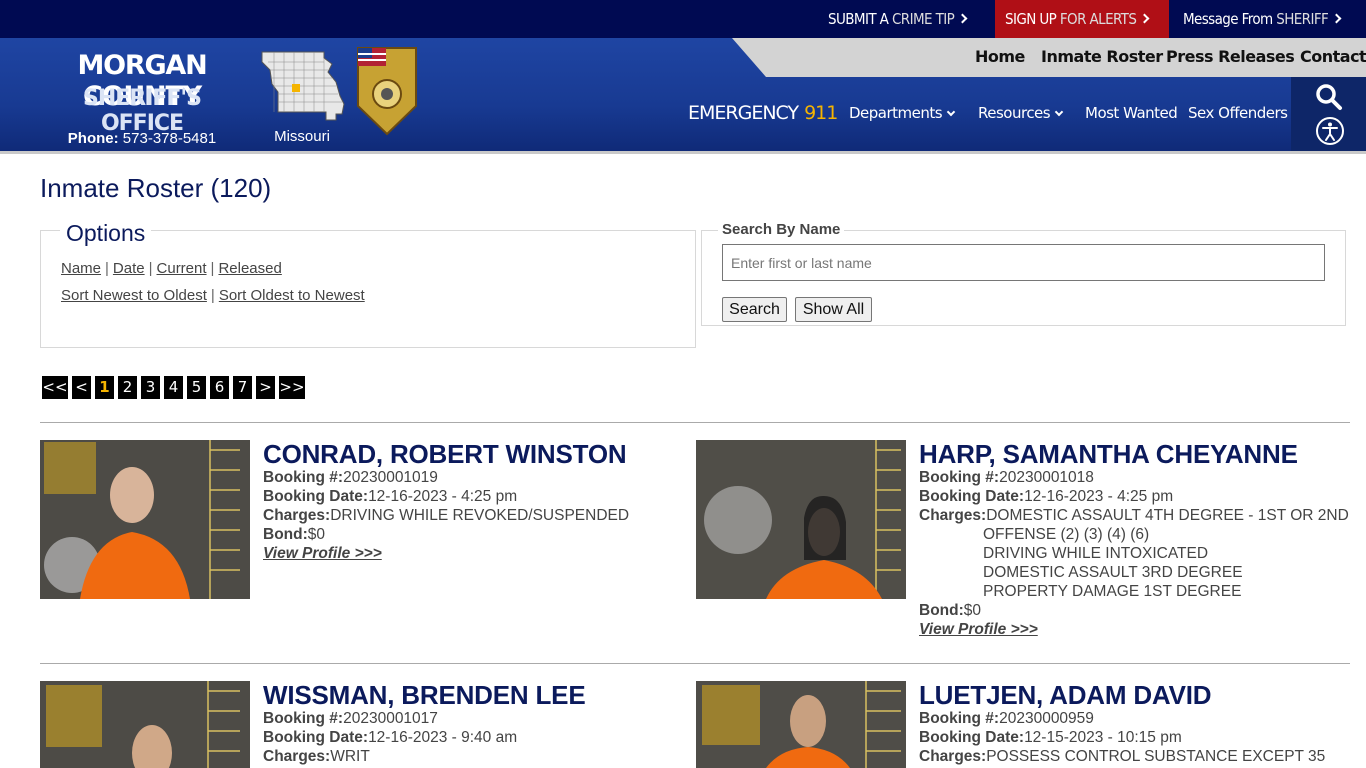 The width and height of the screenshot is (1366, 768). What do you see at coordinates (446, 515) in the screenshot?
I see `charges: Charges:DRIVING WHILE REVOKED/SUSPENDED` at bounding box center [446, 515].